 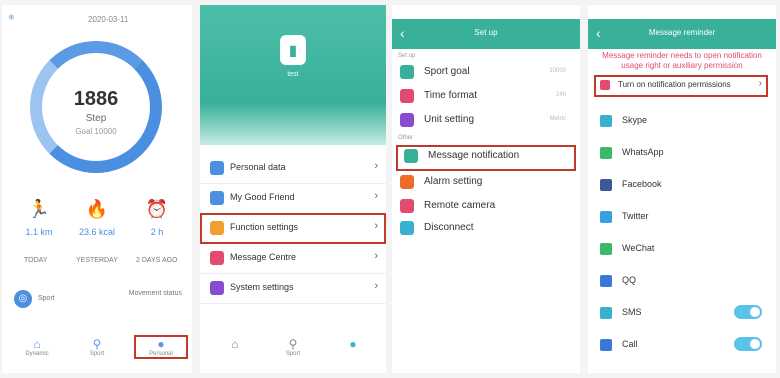 I want to click on settings-icon, so click(x=217, y=228).